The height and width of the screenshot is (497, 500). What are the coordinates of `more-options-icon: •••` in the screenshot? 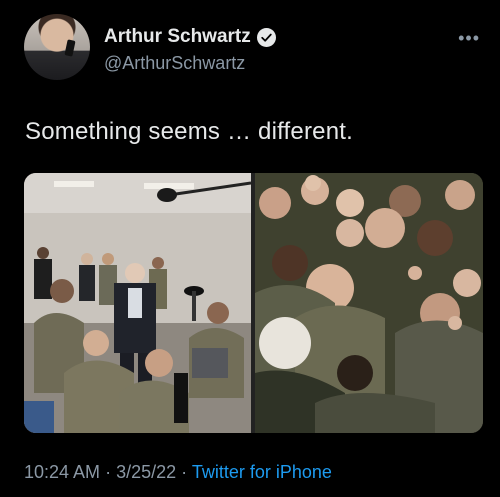 It's located at (469, 38).